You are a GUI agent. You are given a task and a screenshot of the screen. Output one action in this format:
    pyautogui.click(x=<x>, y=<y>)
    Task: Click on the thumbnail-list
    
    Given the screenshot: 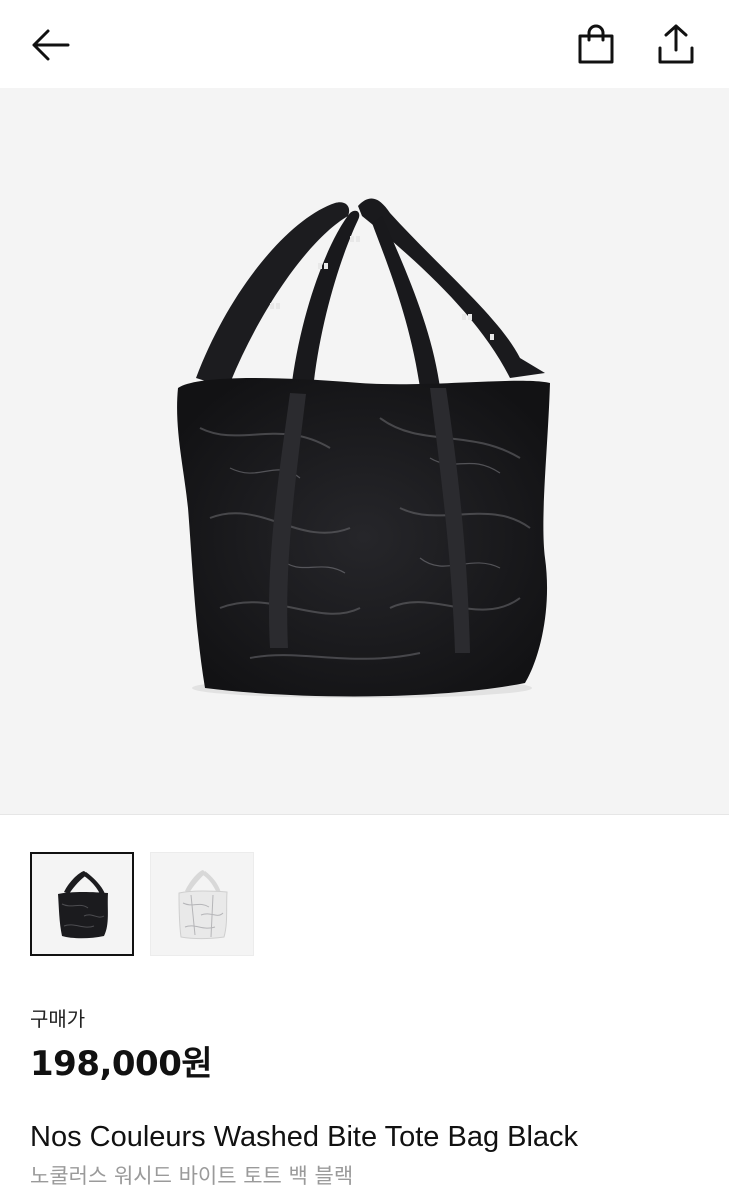 What is the action you would take?
    pyautogui.click(x=142, y=904)
    